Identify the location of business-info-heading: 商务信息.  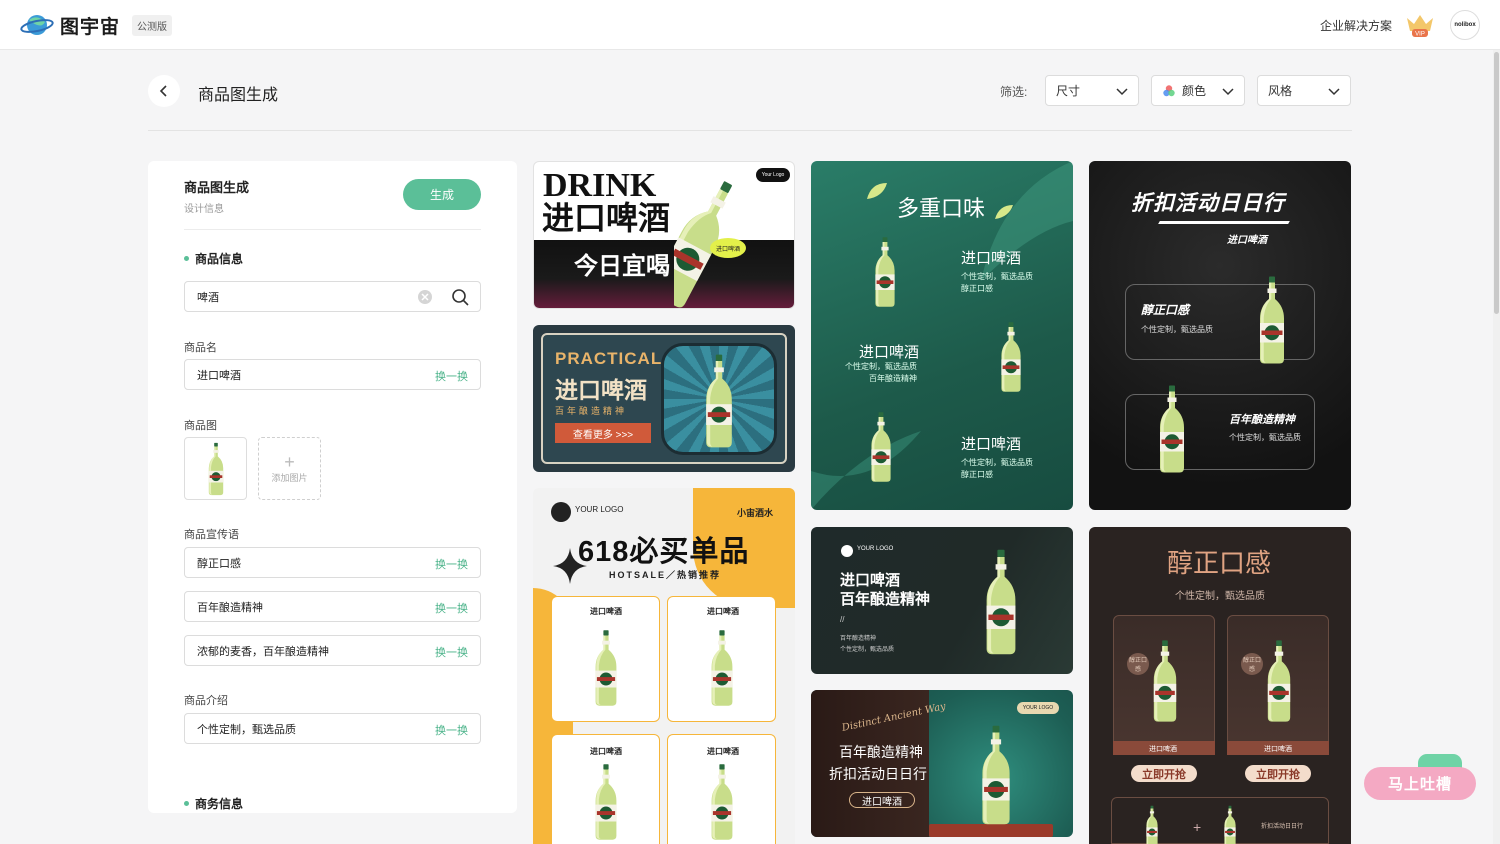
(213, 803).